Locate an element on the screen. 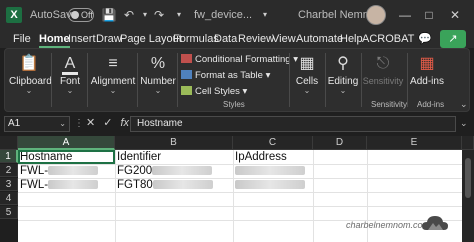  cell-b3: FGT80 is located at coordinates (164, 185).